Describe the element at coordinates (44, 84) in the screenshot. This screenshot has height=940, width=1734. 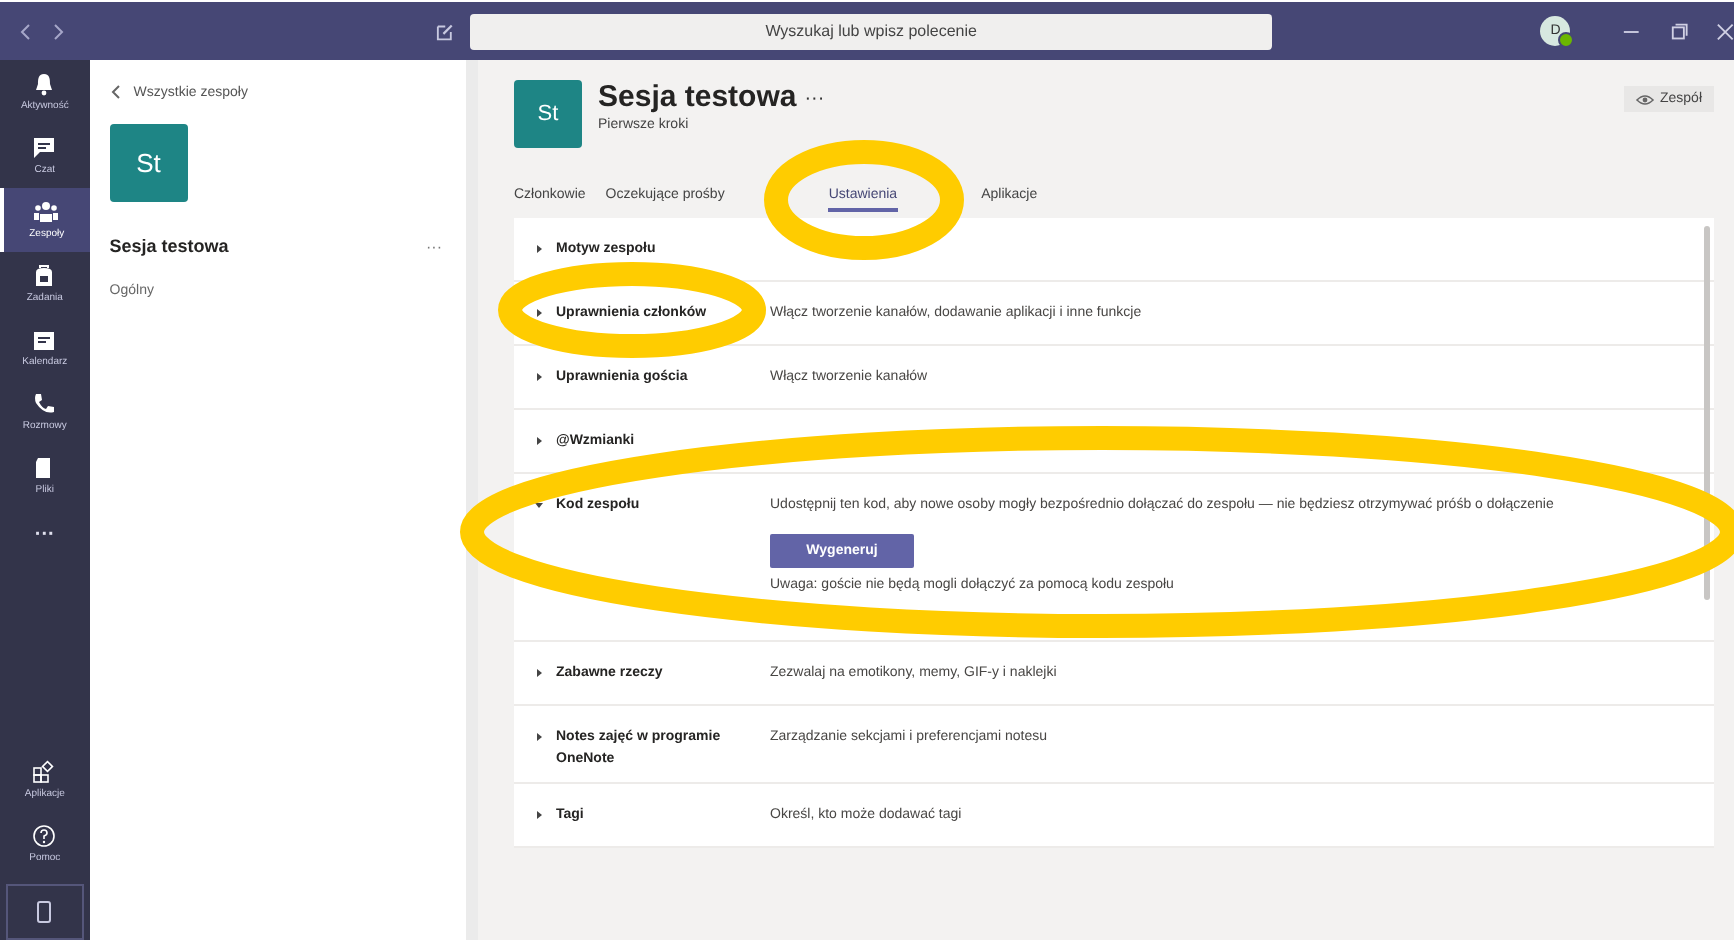
I see `bell-icon` at that location.